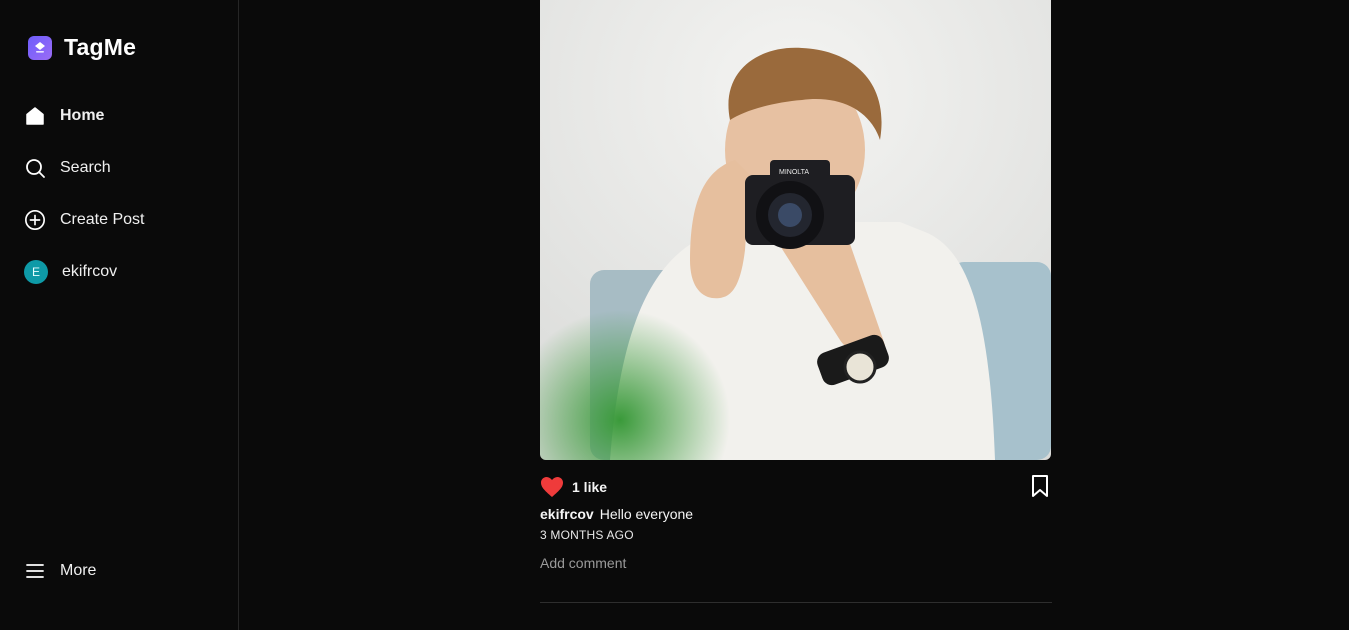  I want to click on nav-item-search: Search, so click(84, 168).